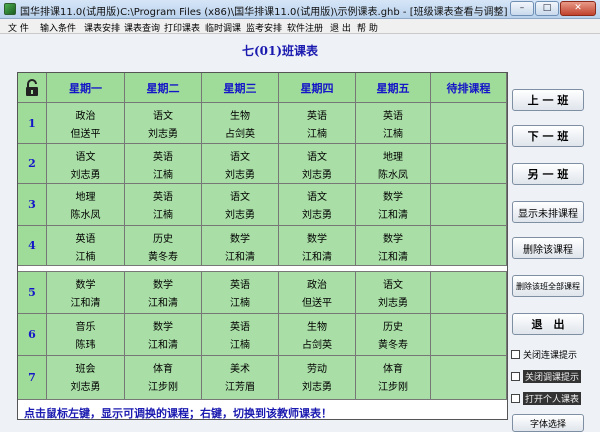  Describe the element at coordinates (102, 27) in the screenshot. I see `menu-schedule: 课表安排` at that location.